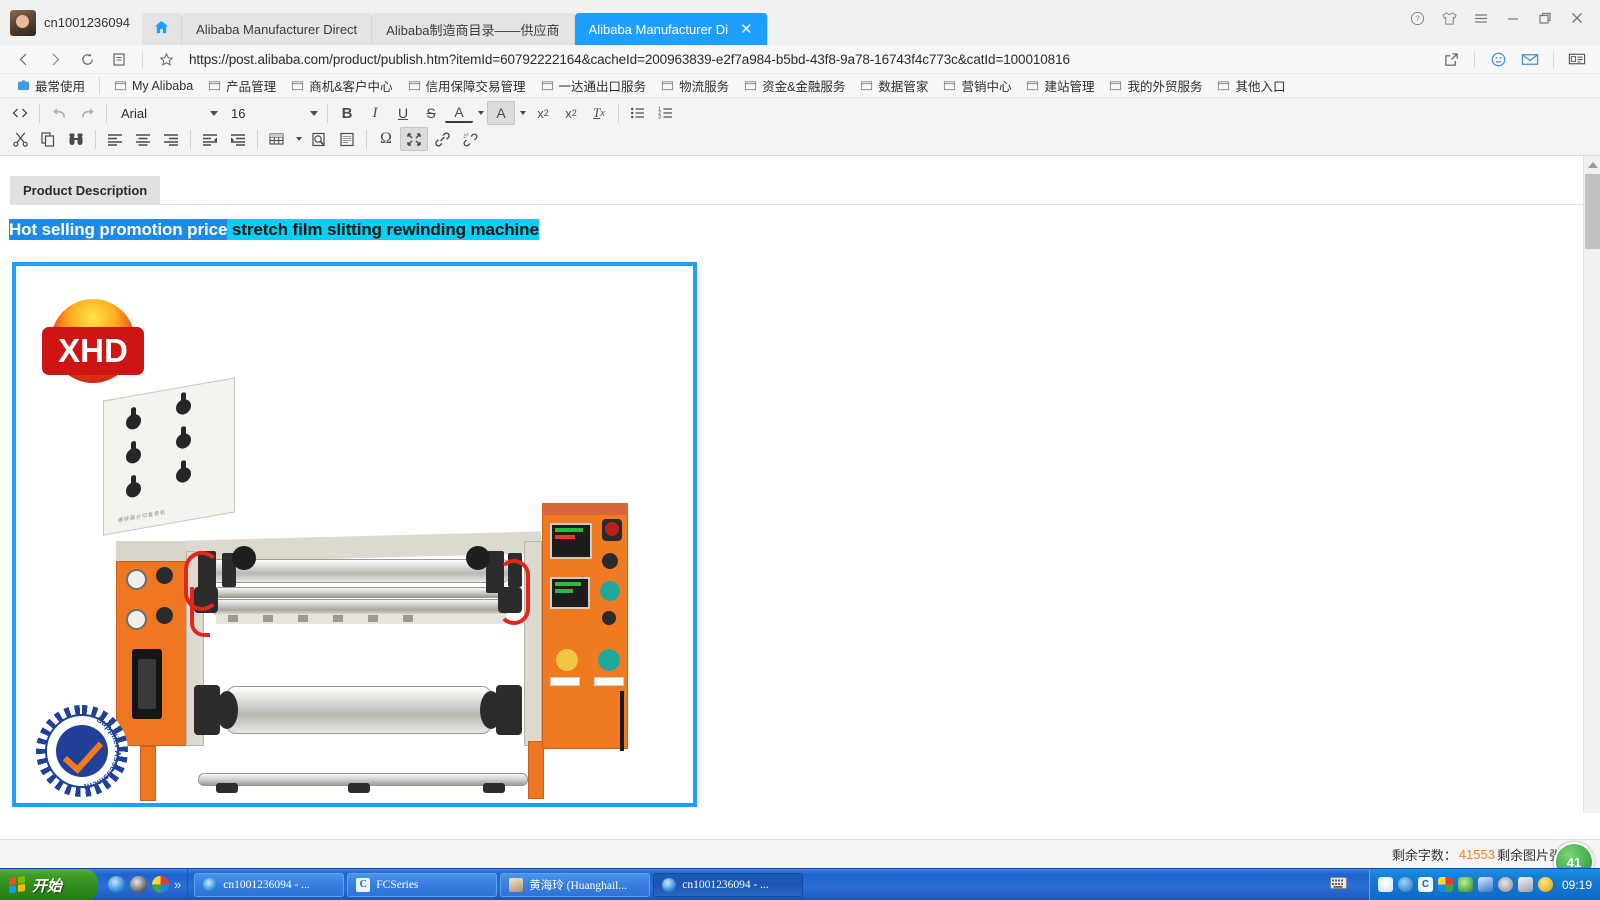 The image size is (1600, 900). Describe the element at coordinates (1545, 18) in the screenshot. I see `maximize-button` at that location.